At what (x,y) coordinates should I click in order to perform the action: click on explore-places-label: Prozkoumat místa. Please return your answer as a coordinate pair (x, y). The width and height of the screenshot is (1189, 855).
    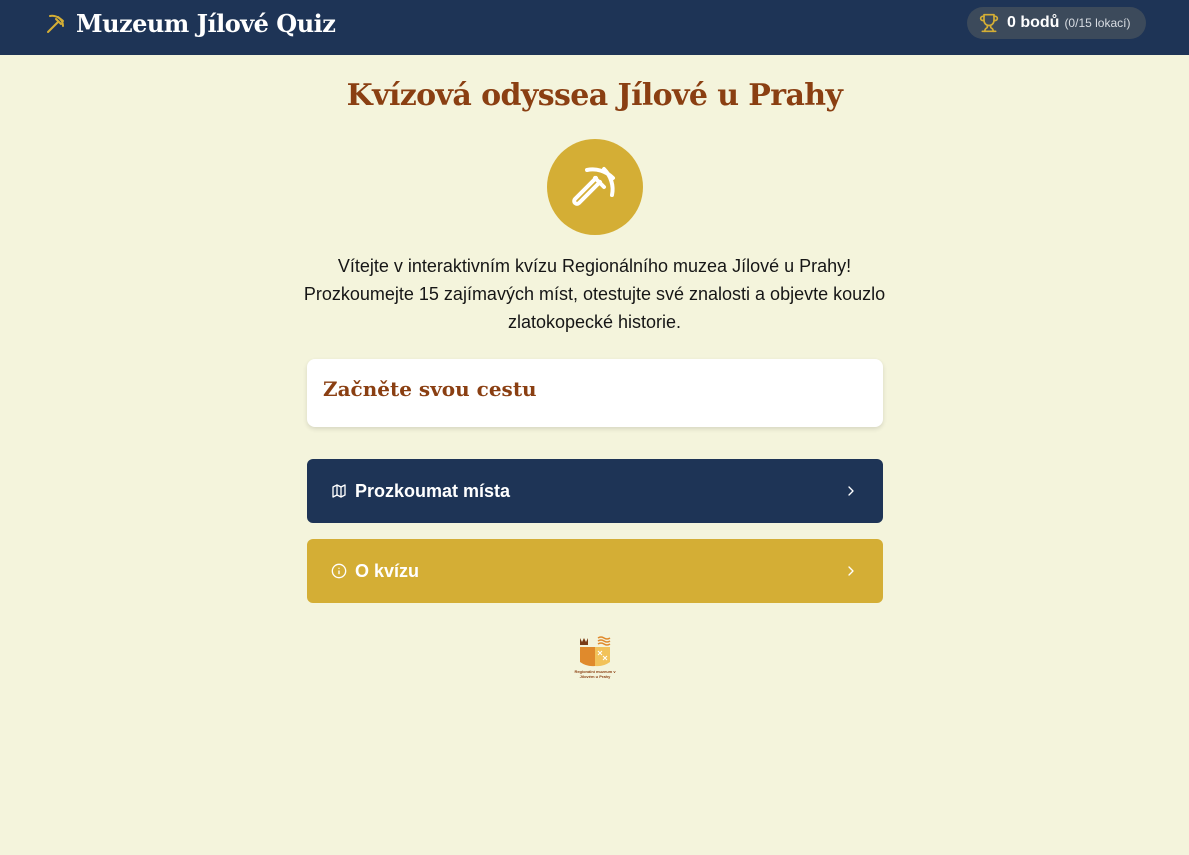
    Looking at the image, I should click on (433, 490).